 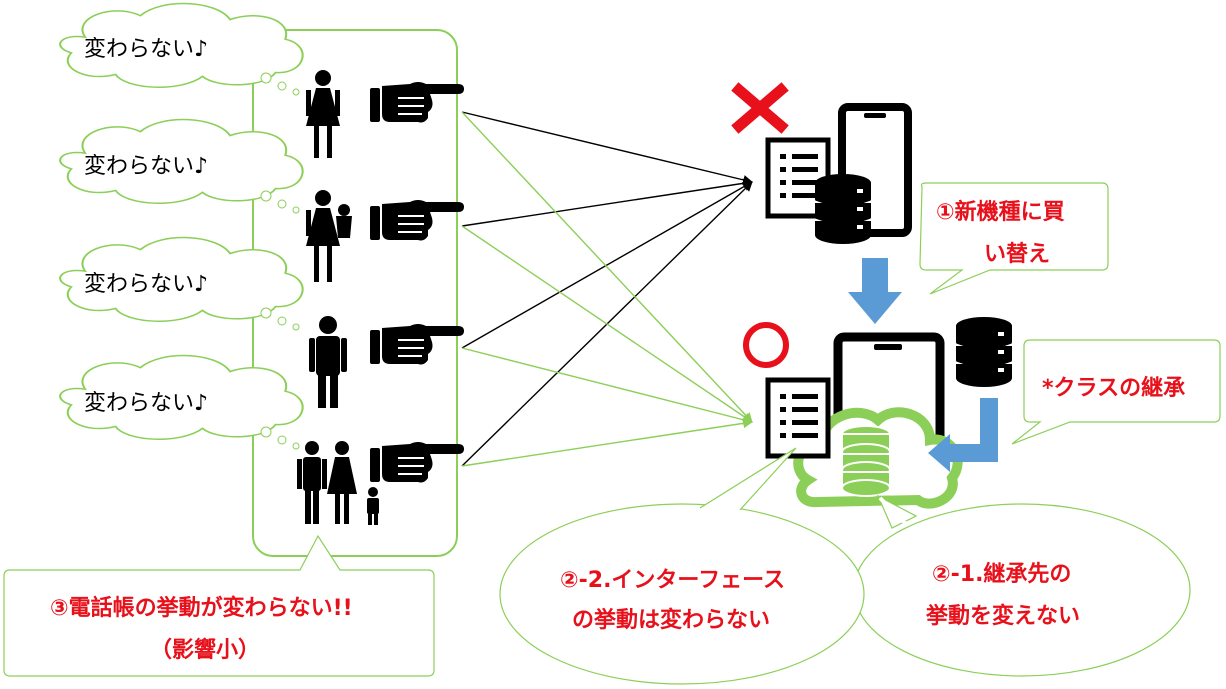 What do you see at coordinates (891, 412) in the screenshot?
I see `new-device-group` at bounding box center [891, 412].